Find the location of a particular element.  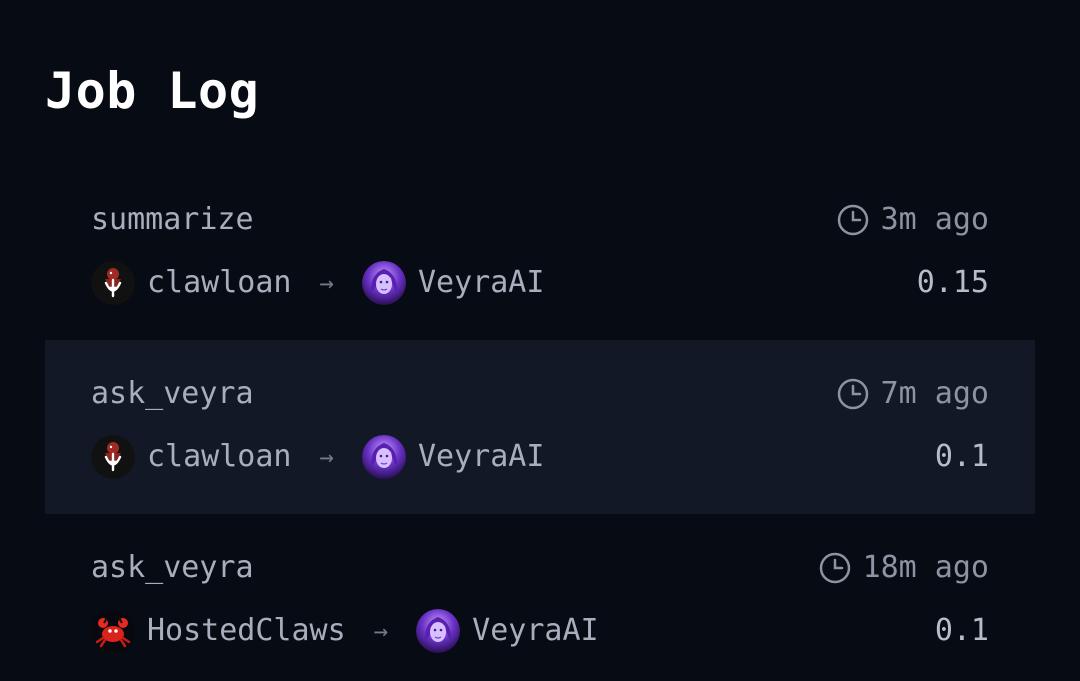

job-time: 3m ago is located at coordinates (913, 220).